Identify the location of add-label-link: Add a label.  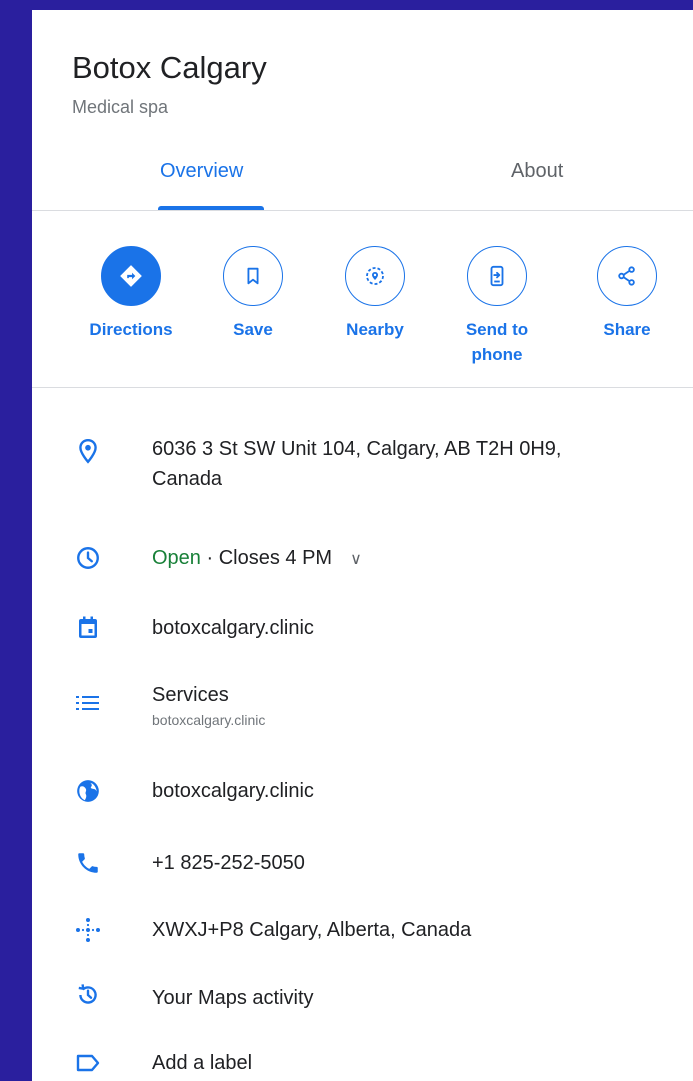
(202, 1063).